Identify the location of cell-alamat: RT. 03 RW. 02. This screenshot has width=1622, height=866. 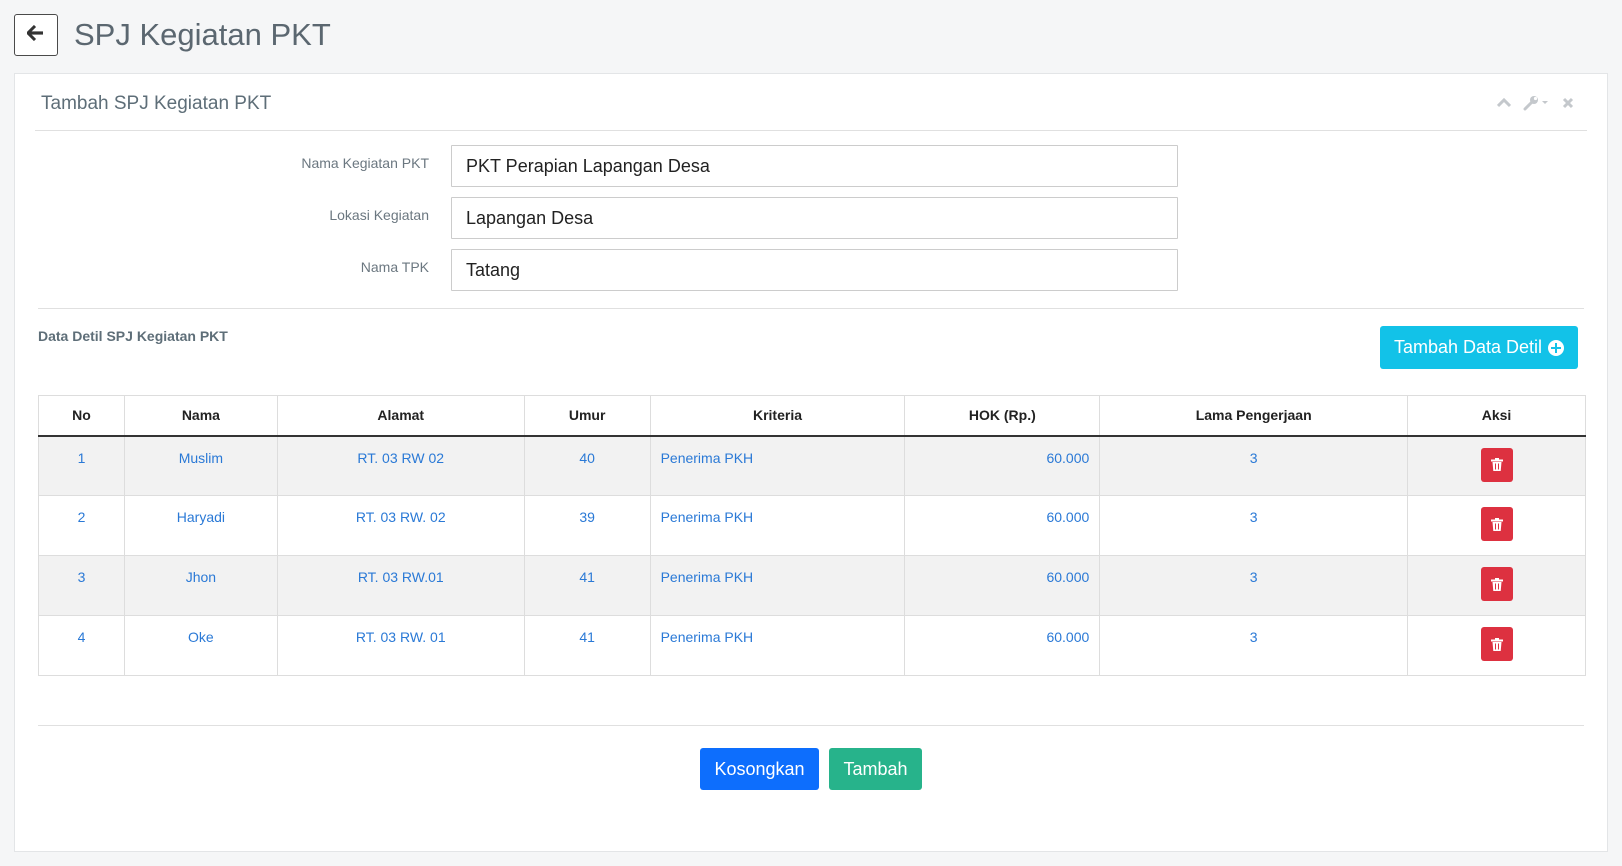
(400, 525).